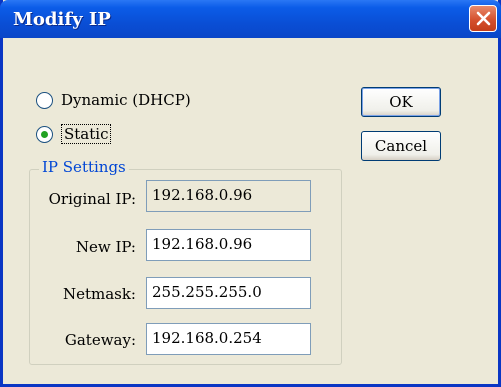  Describe the element at coordinates (250, 19) in the screenshot. I see `title-bar: Modify IP` at that location.